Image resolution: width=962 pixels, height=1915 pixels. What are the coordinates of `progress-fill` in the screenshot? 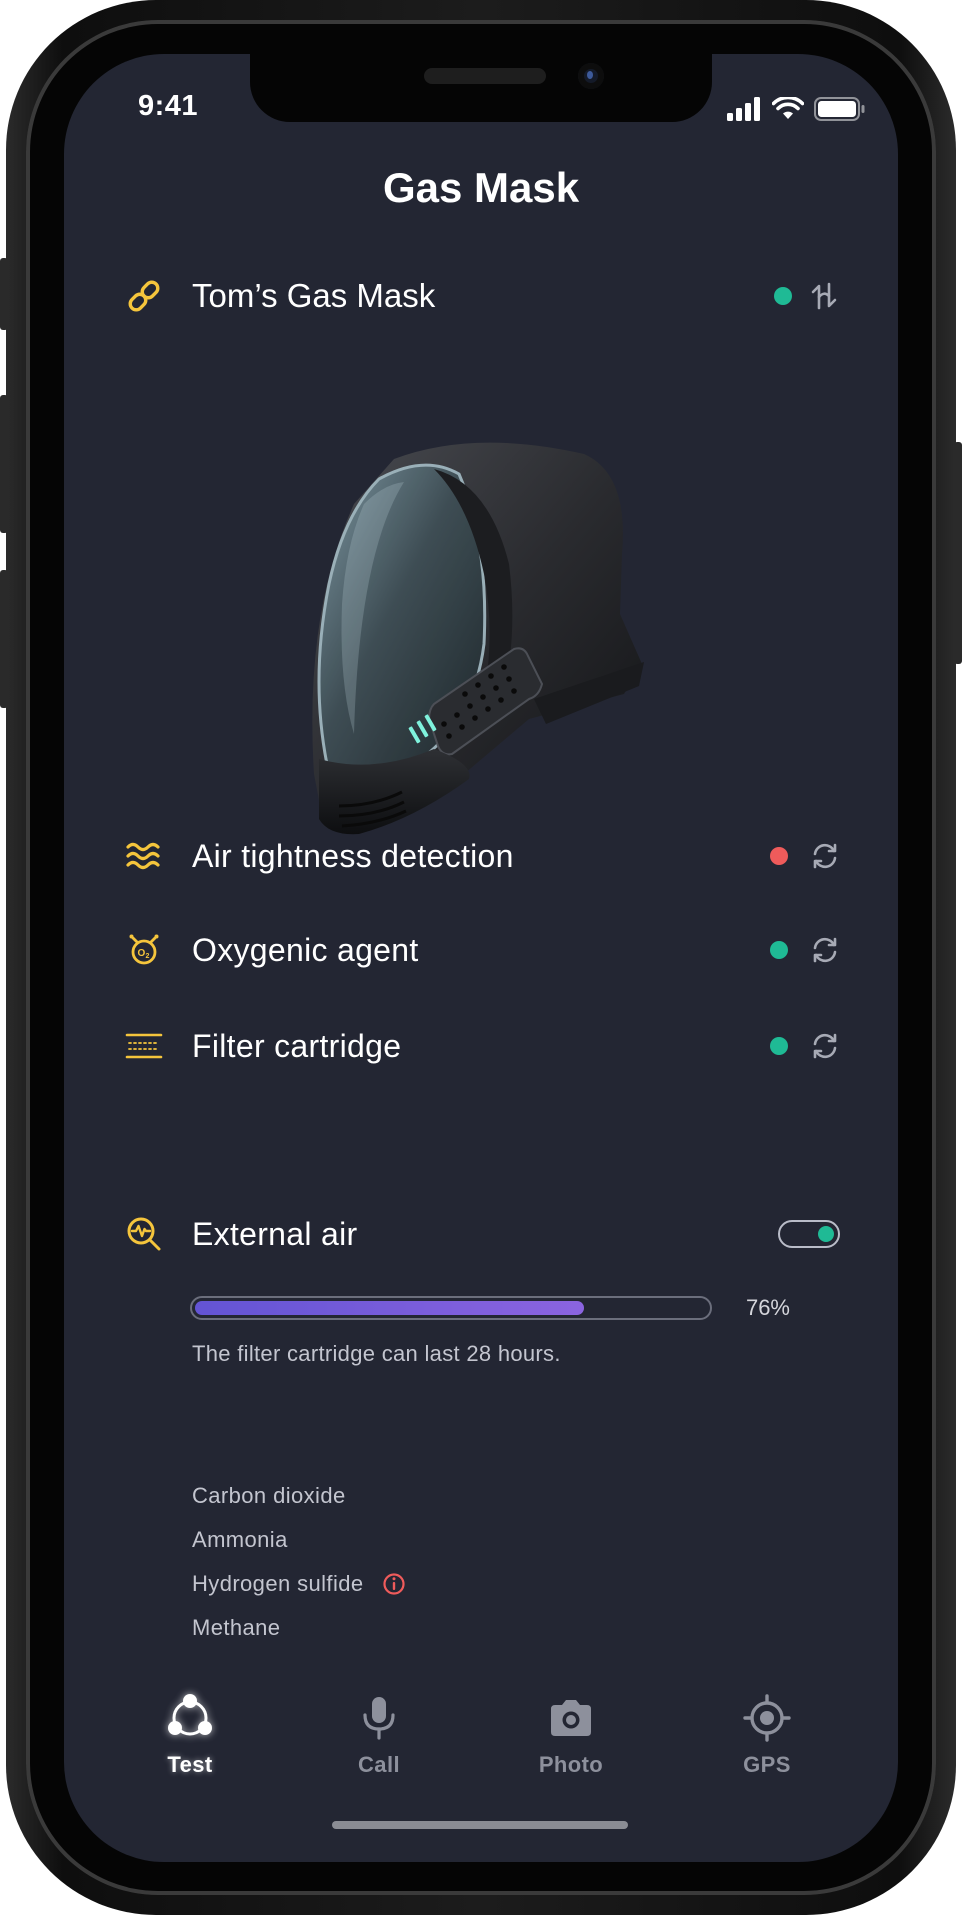 It's located at (389, 1308).